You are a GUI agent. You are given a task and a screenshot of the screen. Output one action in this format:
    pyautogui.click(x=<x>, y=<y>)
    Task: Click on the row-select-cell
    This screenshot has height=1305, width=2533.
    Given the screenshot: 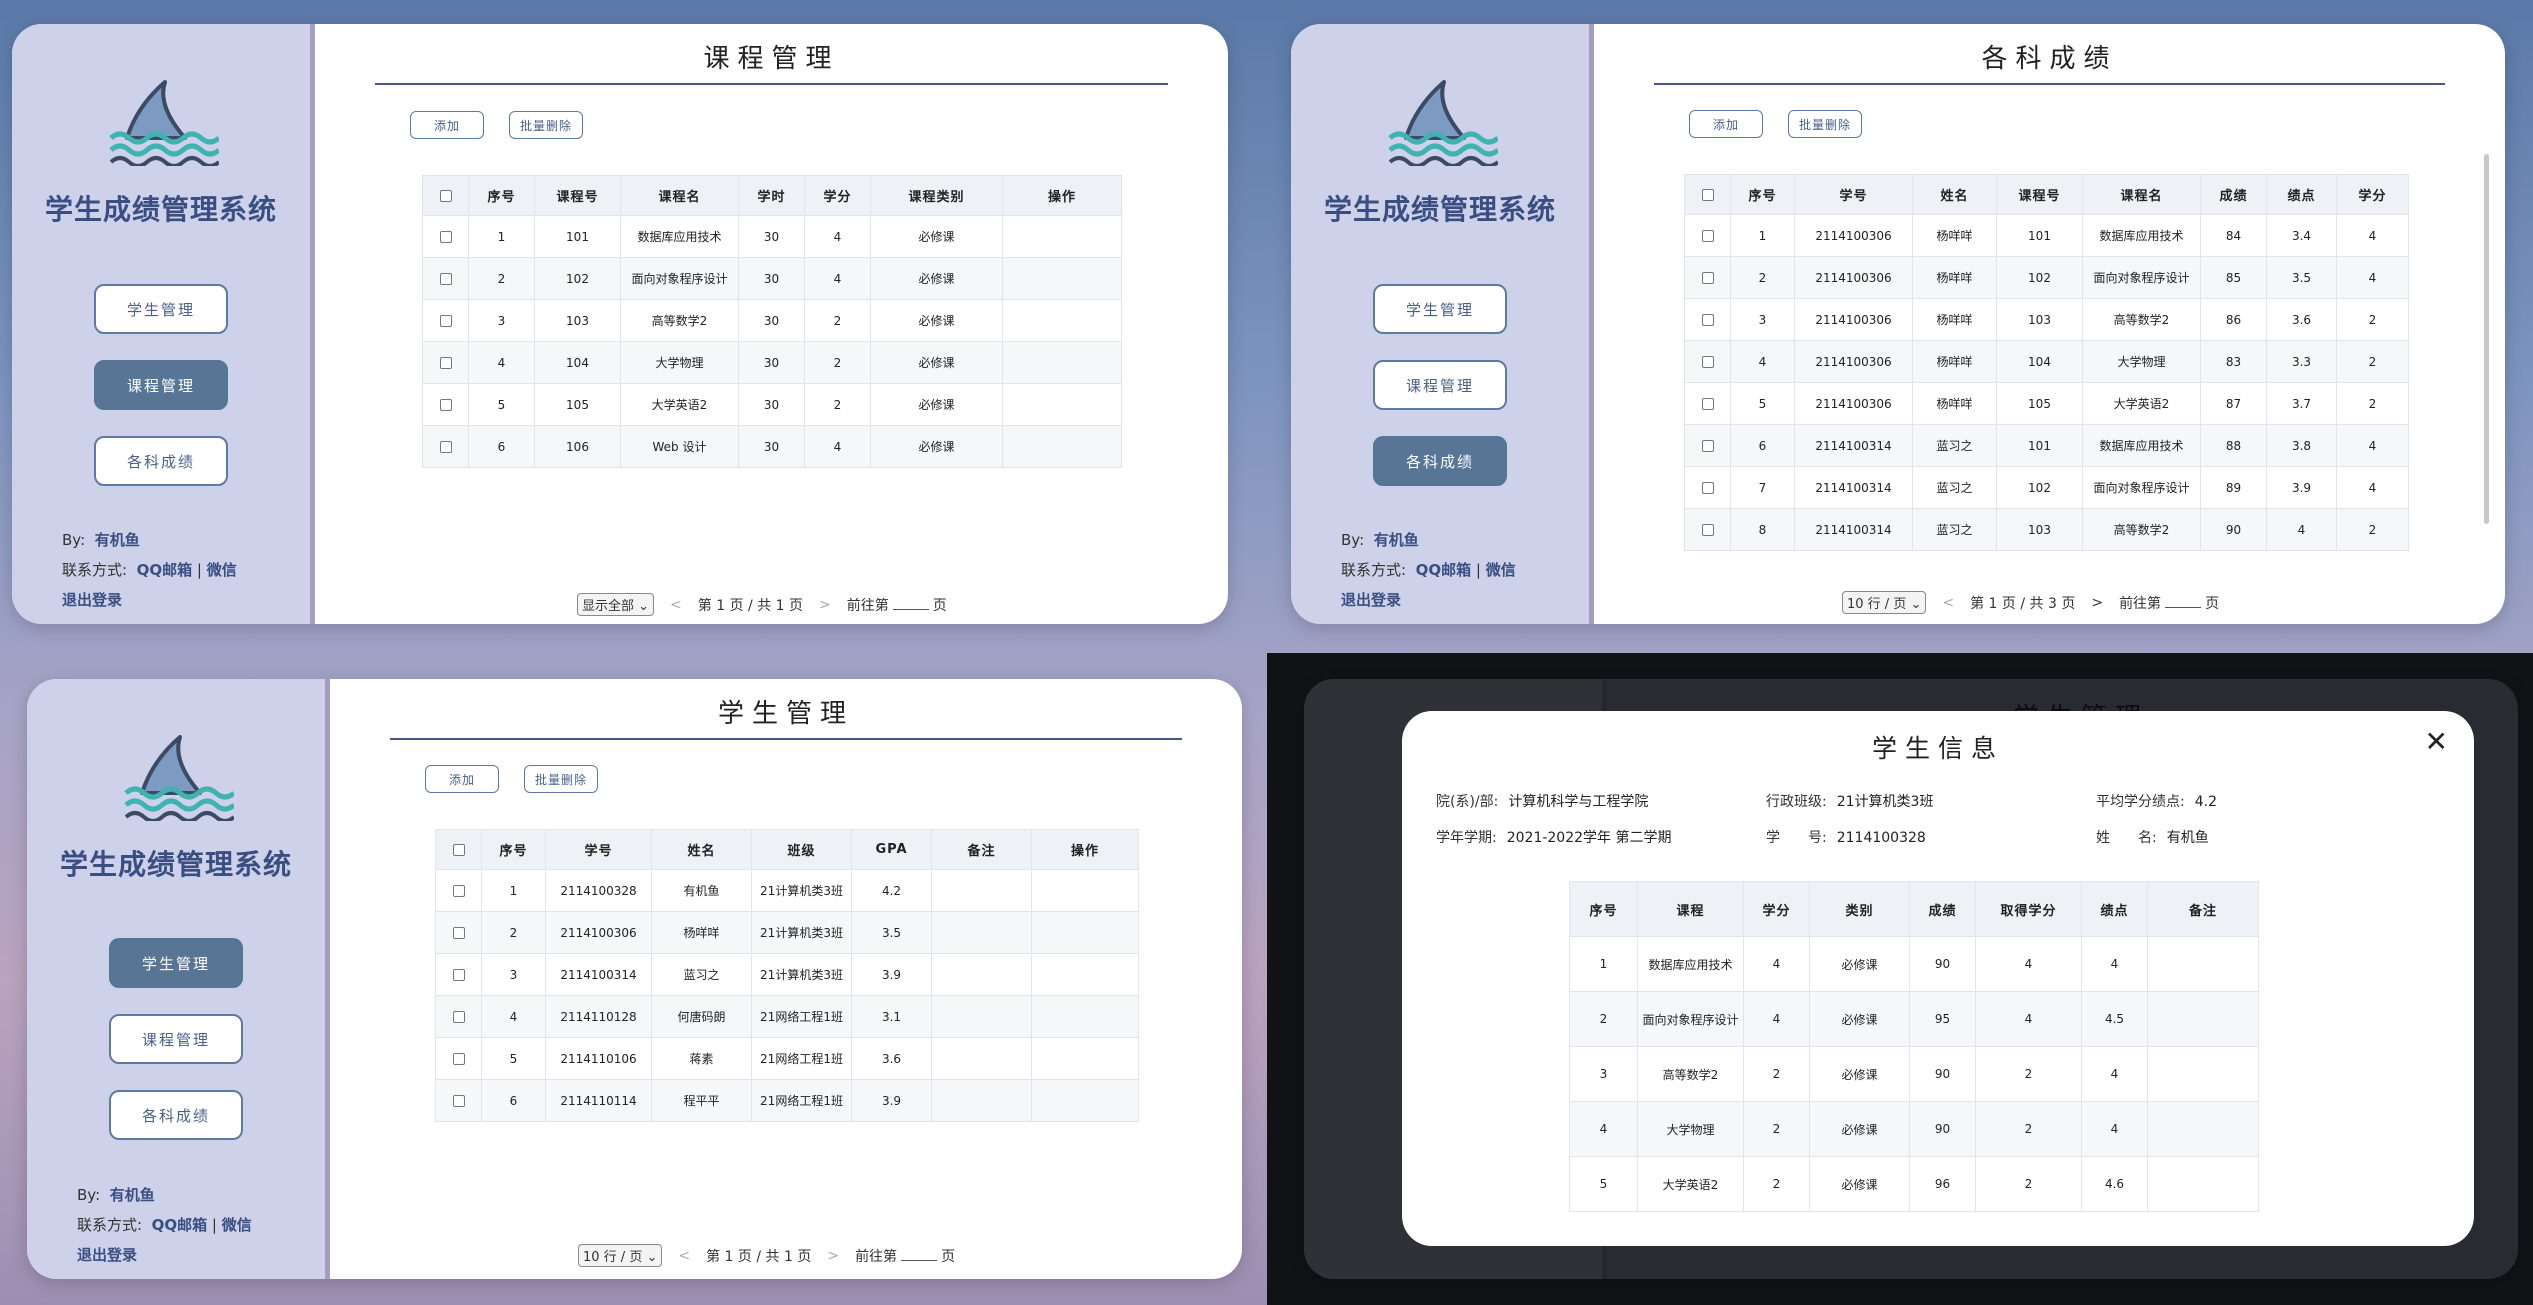 What is the action you would take?
    pyautogui.click(x=445, y=404)
    